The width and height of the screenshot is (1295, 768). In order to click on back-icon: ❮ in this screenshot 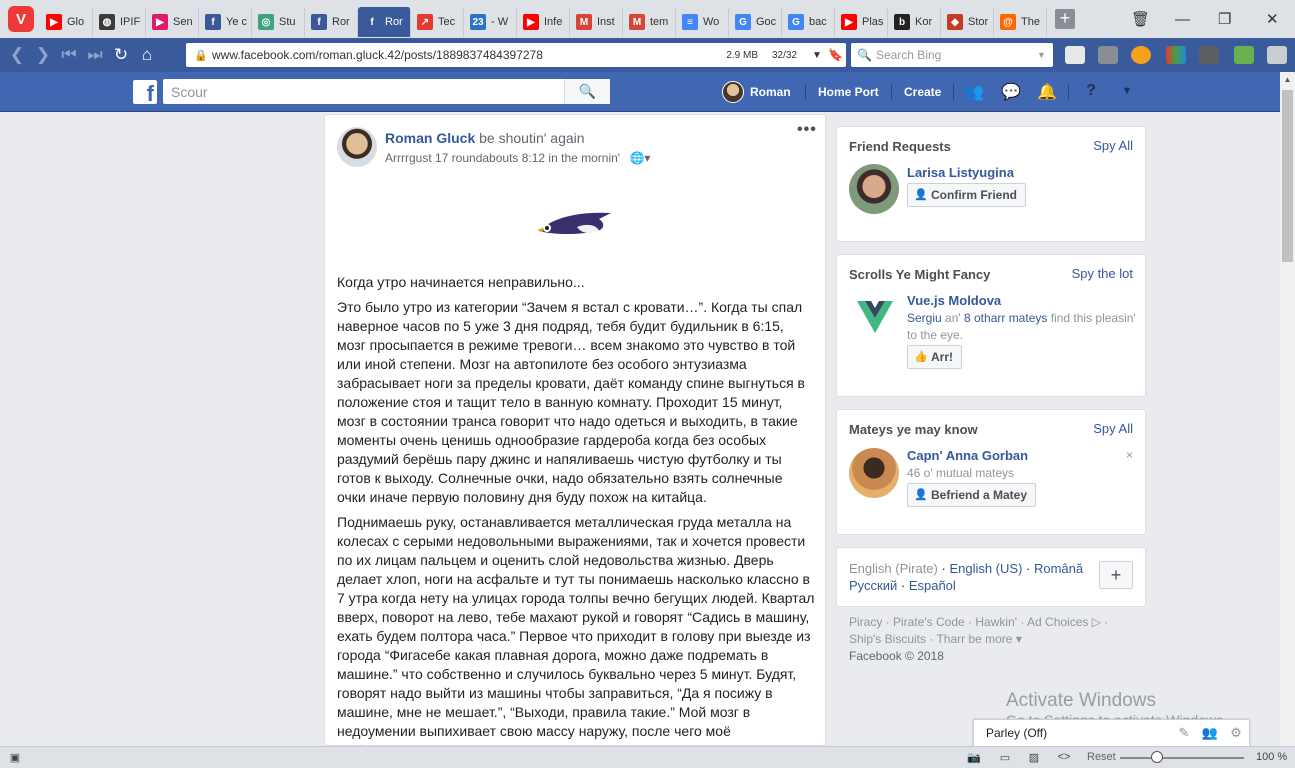, I will do `click(17, 55)`.